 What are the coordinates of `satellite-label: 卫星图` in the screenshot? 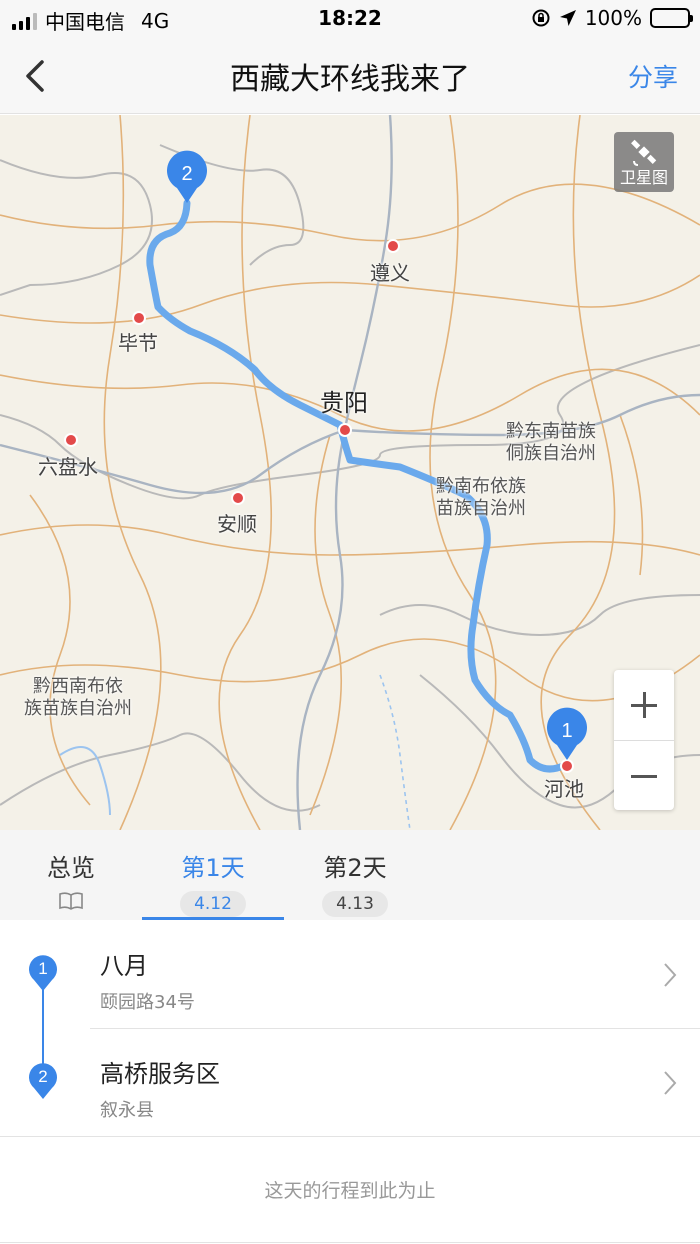 It's located at (643, 177).